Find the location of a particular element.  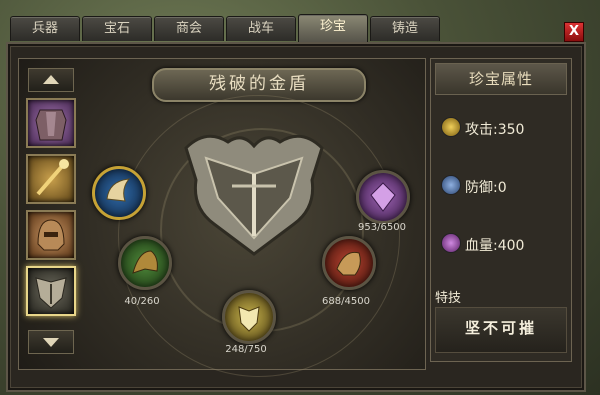

orb-green-beast is located at coordinates (145, 263).